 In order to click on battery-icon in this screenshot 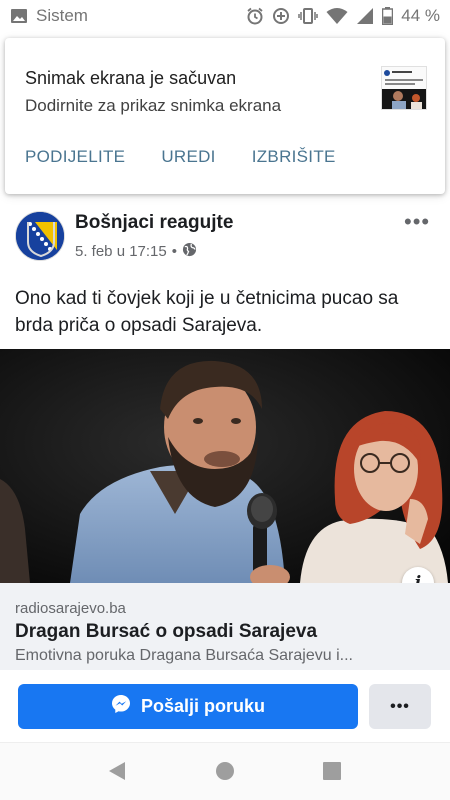, I will do `click(388, 16)`.